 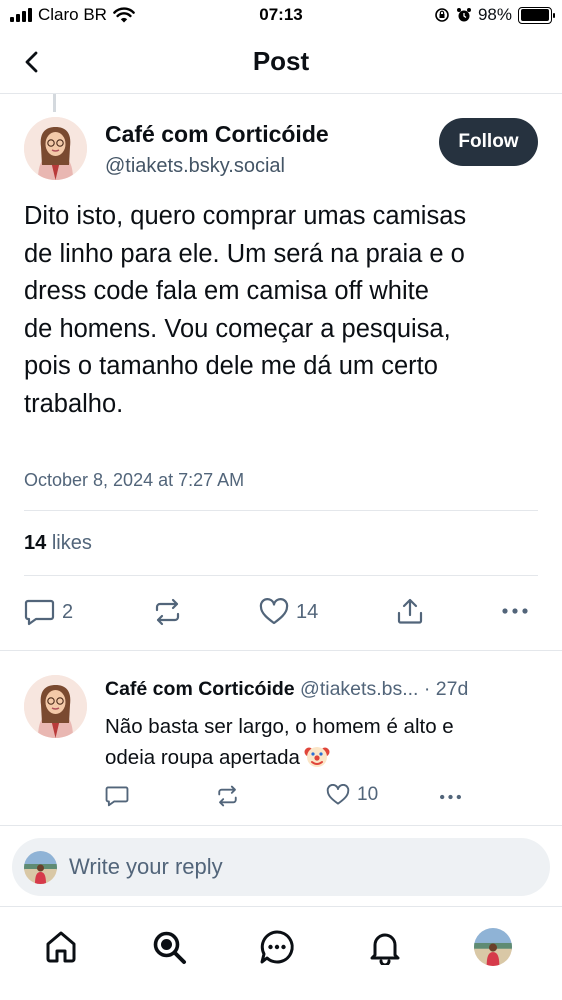 What do you see at coordinates (488, 142) in the screenshot?
I see `follow-button: Follow` at bounding box center [488, 142].